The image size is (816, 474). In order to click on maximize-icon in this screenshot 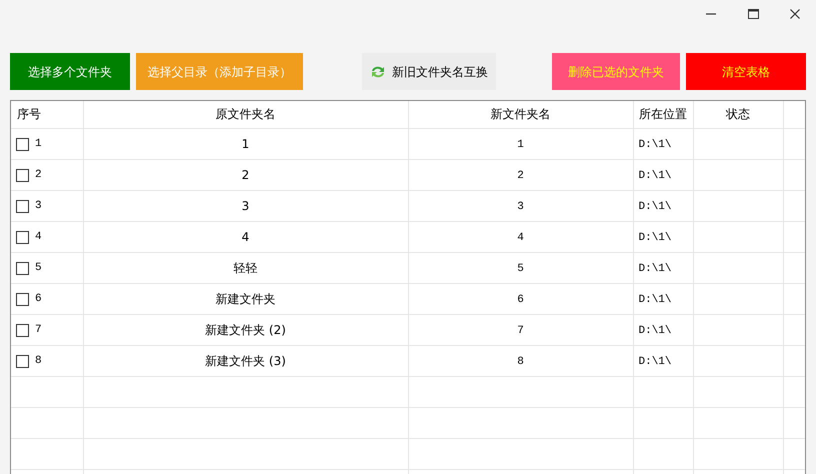, I will do `click(753, 14)`.